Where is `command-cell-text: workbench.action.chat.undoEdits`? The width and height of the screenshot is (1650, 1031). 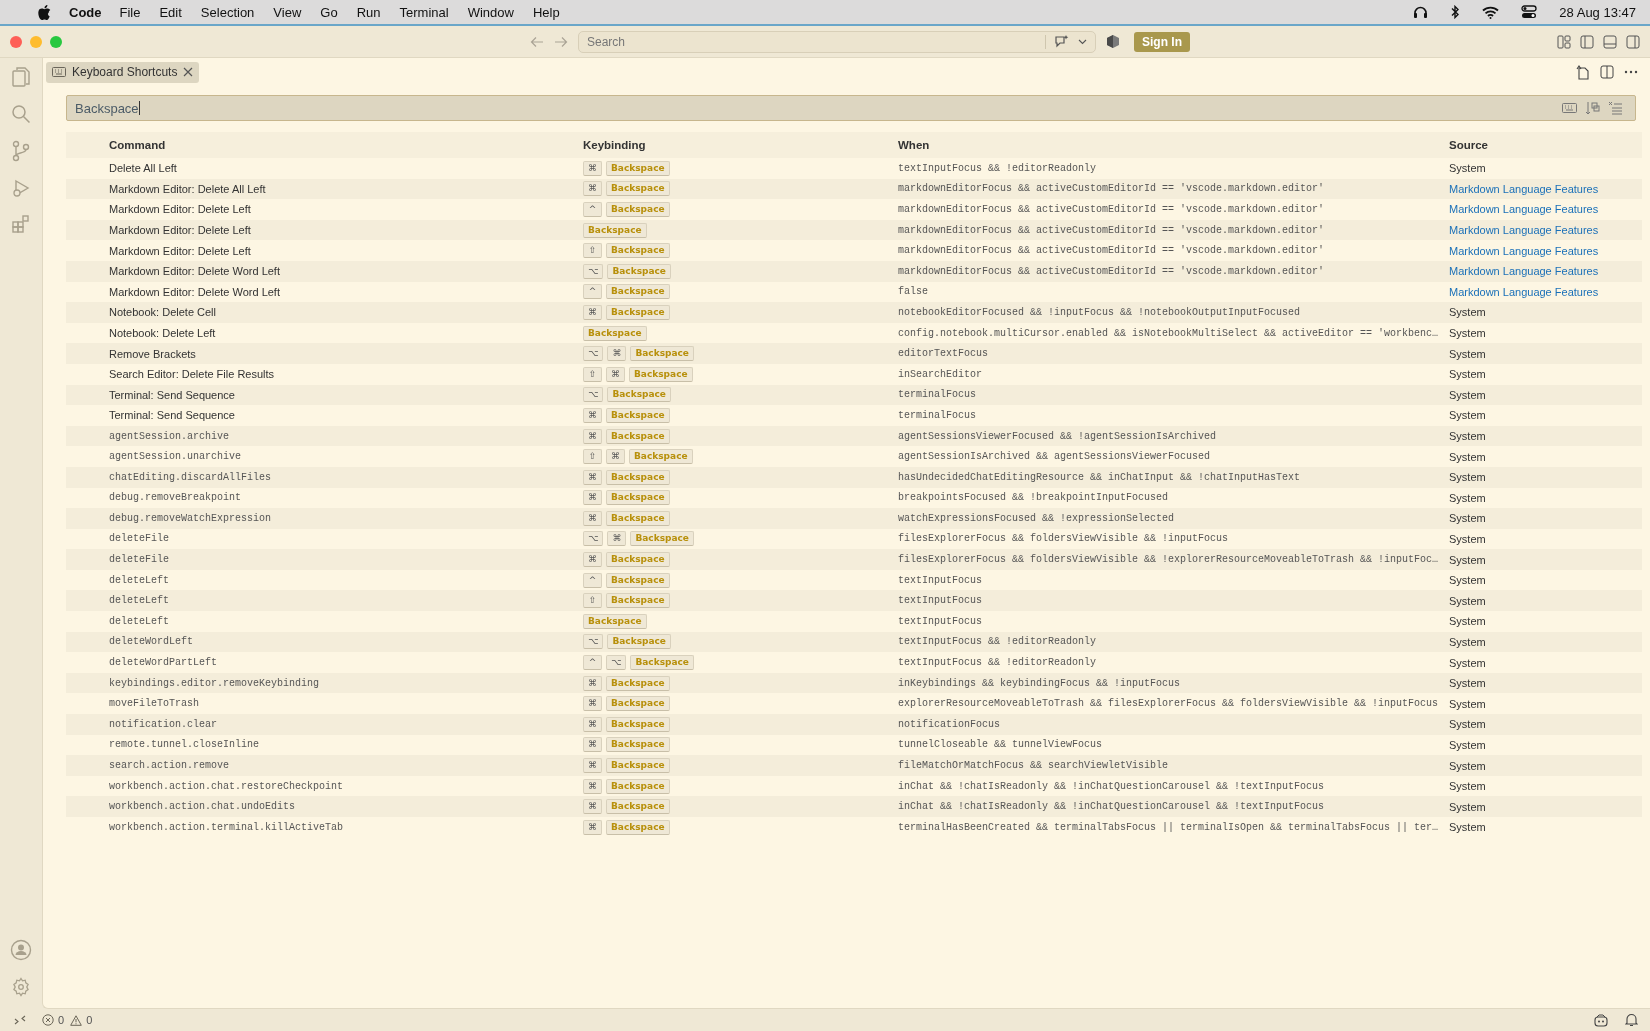
command-cell-text: workbench.action.chat.undoEdits is located at coordinates (202, 807).